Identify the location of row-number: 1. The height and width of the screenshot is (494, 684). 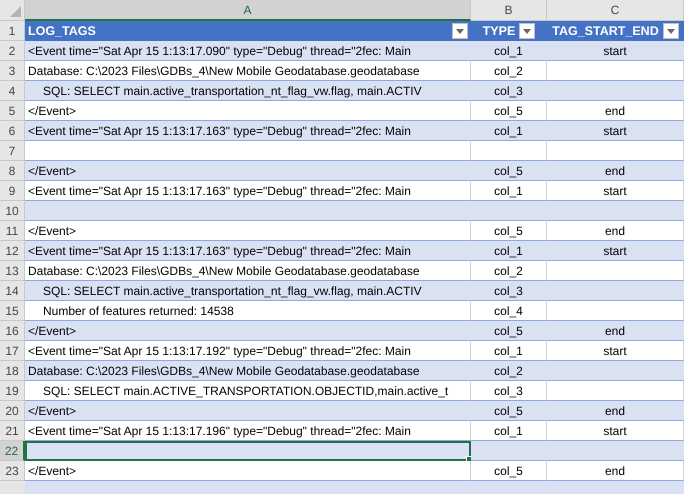
(12, 31).